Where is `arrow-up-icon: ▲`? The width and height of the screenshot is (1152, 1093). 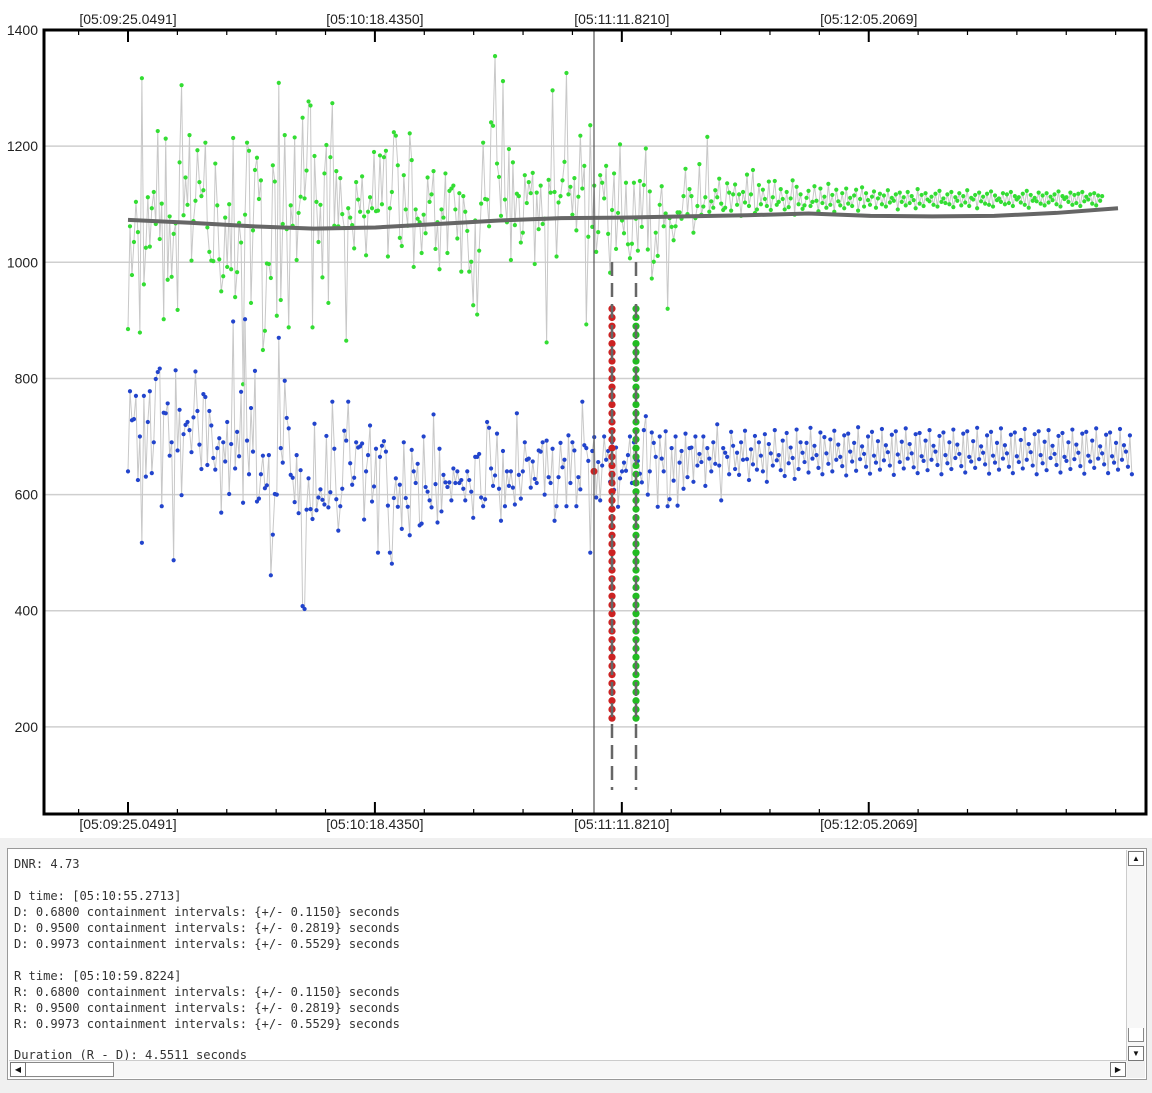 arrow-up-icon: ▲ is located at coordinates (1136, 858).